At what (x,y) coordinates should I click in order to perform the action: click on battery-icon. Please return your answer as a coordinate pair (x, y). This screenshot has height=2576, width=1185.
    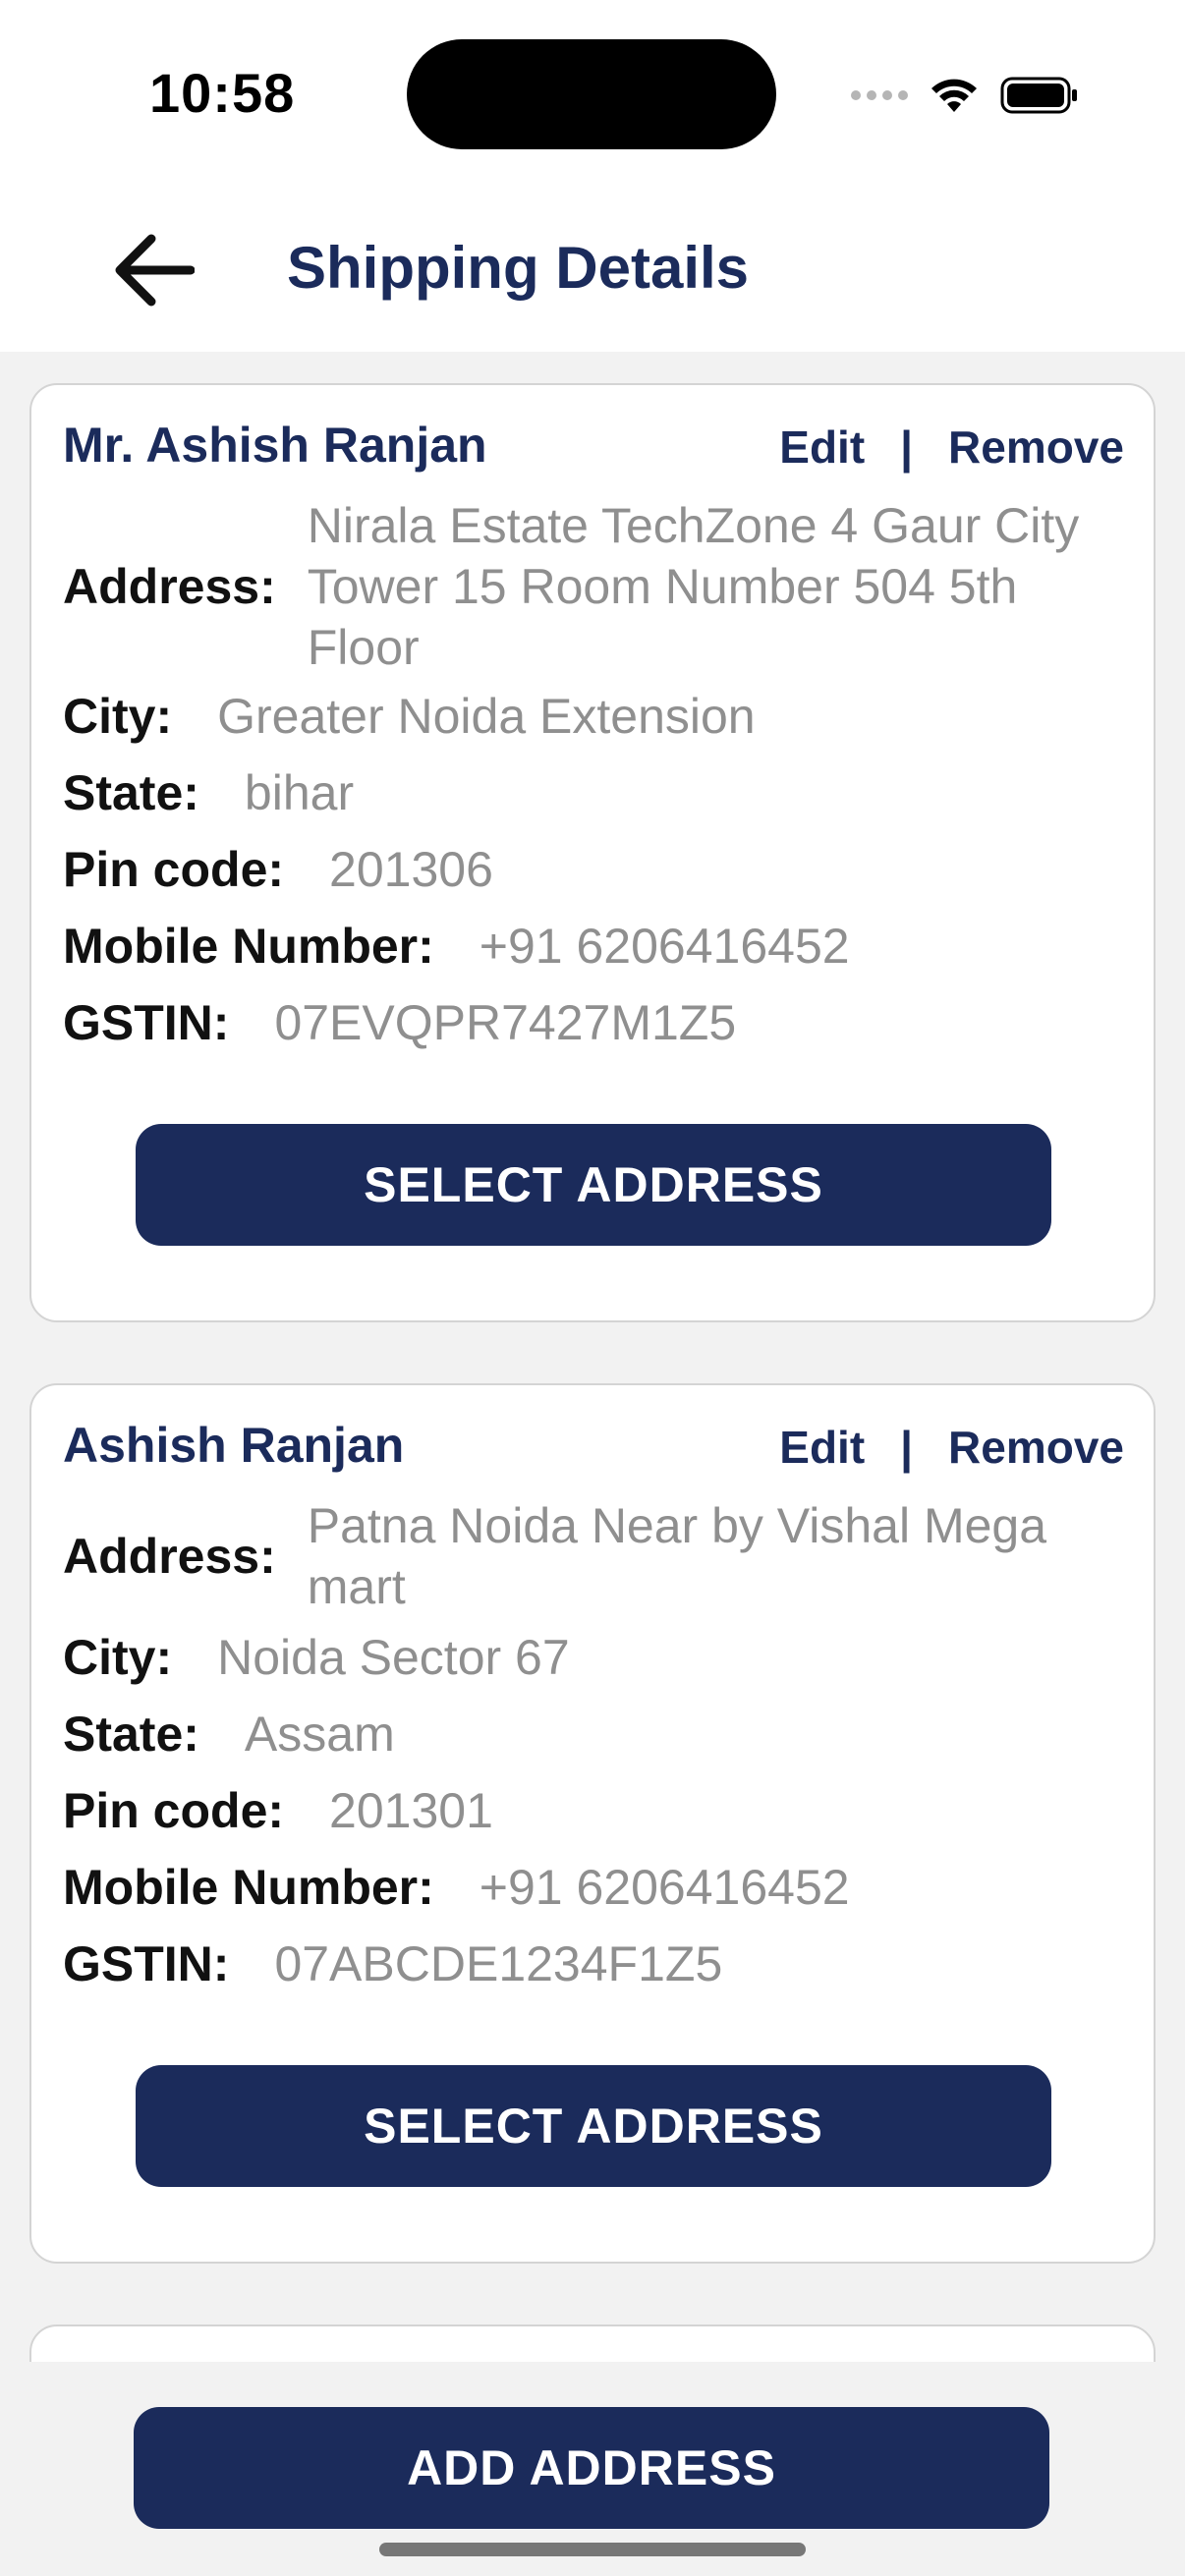
    Looking at the image, I should click on (1038, 95).